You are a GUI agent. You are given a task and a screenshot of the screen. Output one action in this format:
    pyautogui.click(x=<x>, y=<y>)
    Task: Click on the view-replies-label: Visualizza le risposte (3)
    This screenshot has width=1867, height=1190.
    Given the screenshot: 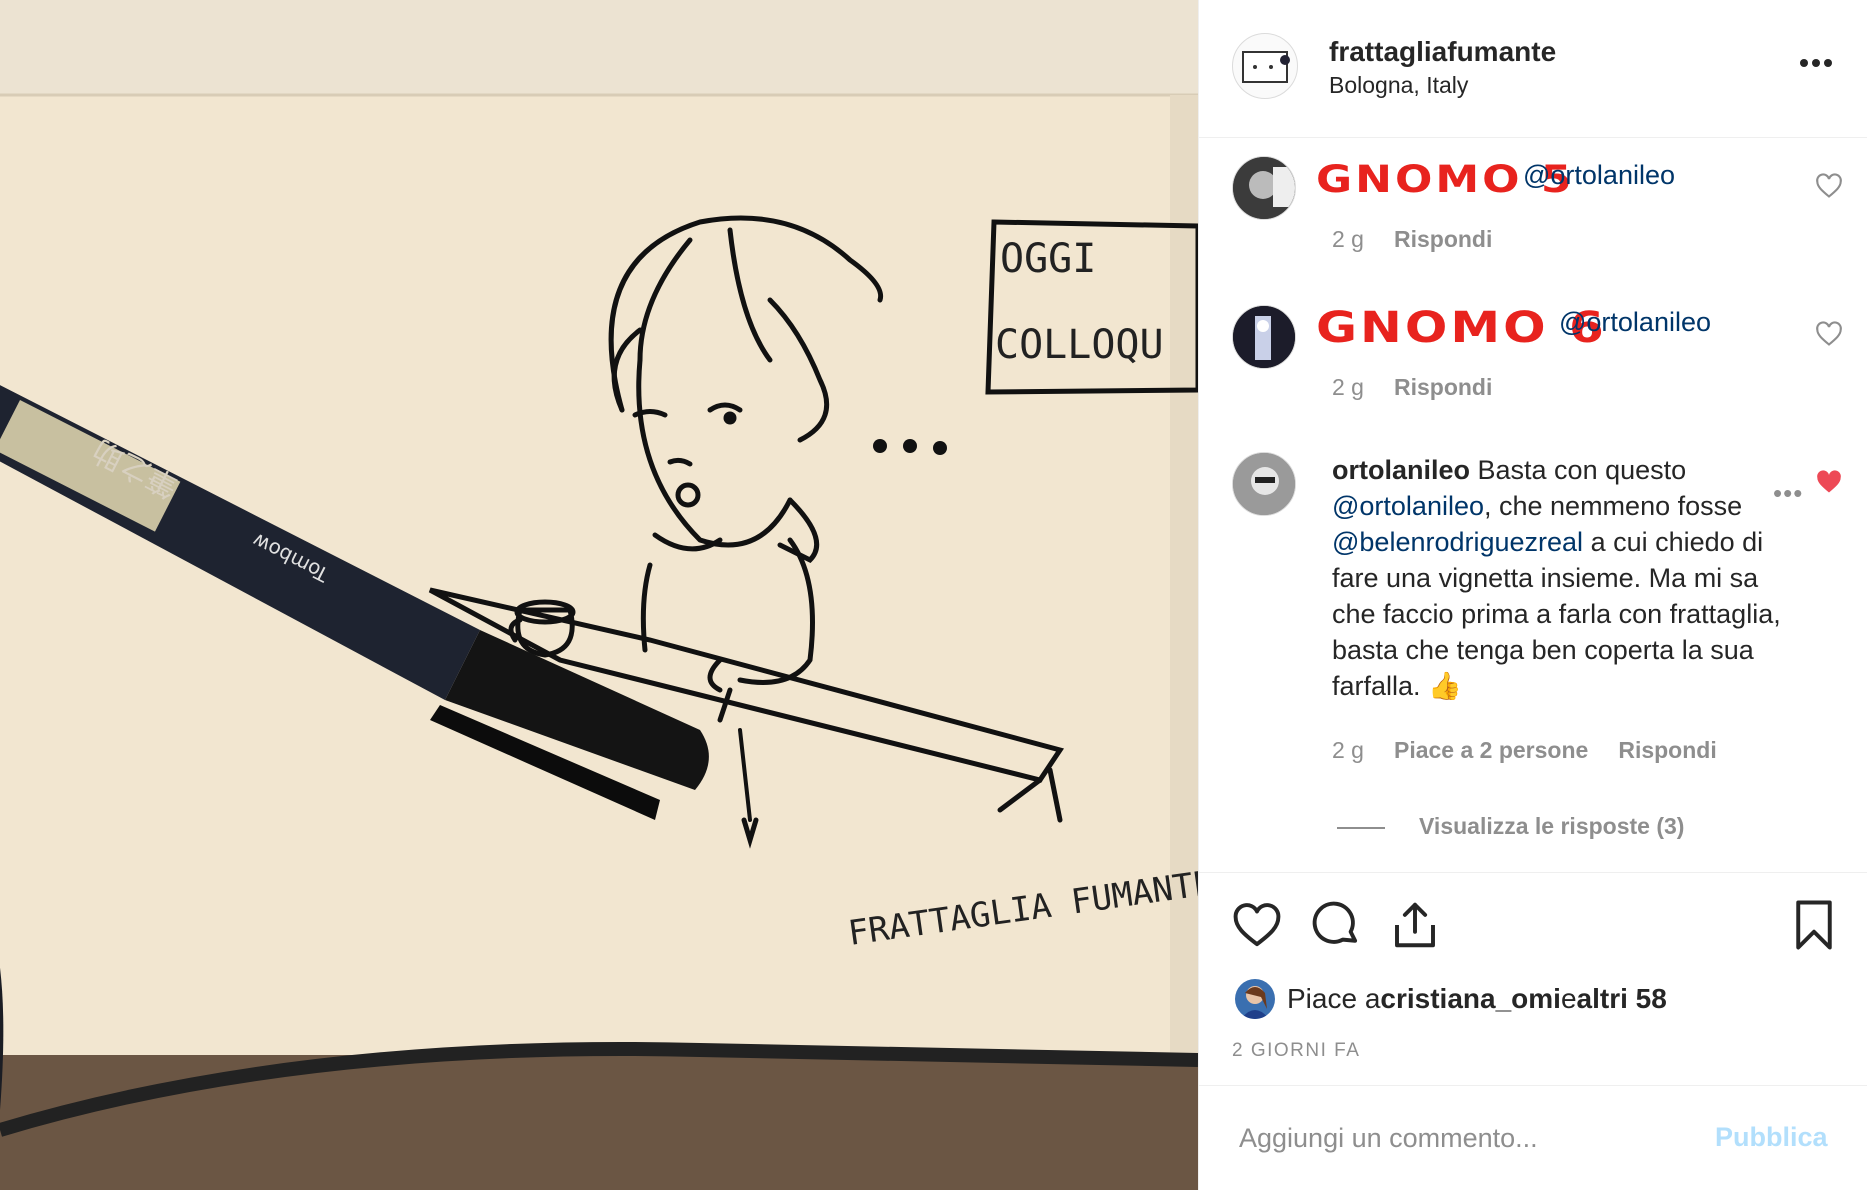 What is the action you would take?
    pyautogui.click(x=1552, y=826)
    